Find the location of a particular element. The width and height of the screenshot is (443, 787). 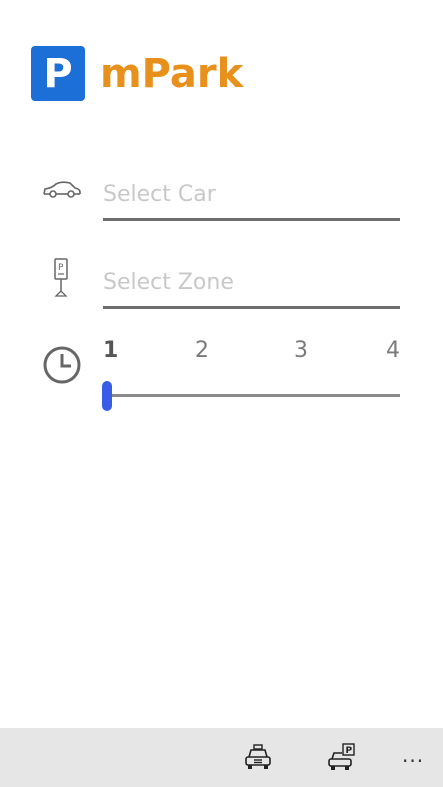

select-car-placeholder: Select Car is located at coordinates (159, 194).